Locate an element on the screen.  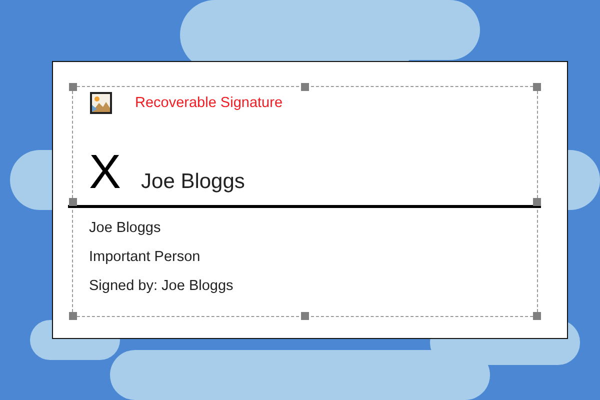
status-label: Recoverable Signature is located at coordinates (209, 103).